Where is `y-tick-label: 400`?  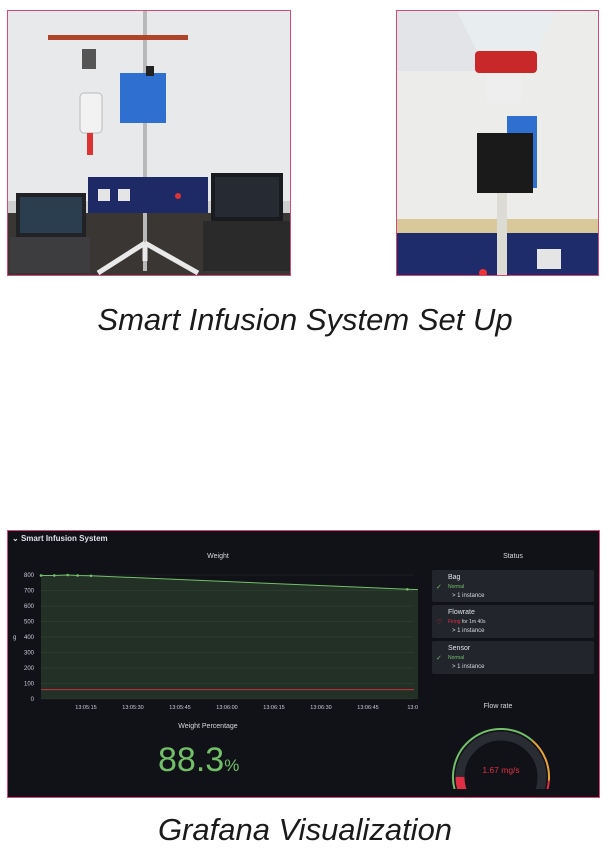 y-tick-label: 400 is located at coordinates (29, 638).